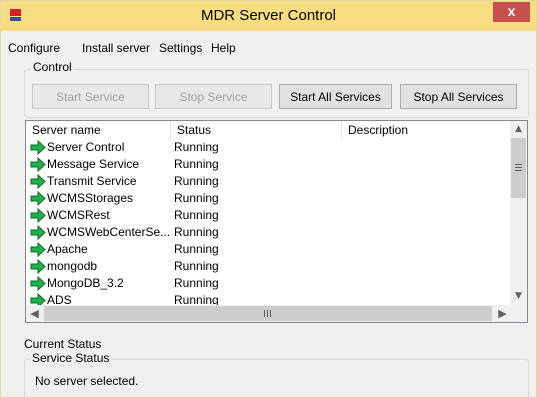 This screenshot has width=537, height=398. Describe the element at coordinates (180, 48) in the screenshot. I see `menu-settings: Settings` at that location.